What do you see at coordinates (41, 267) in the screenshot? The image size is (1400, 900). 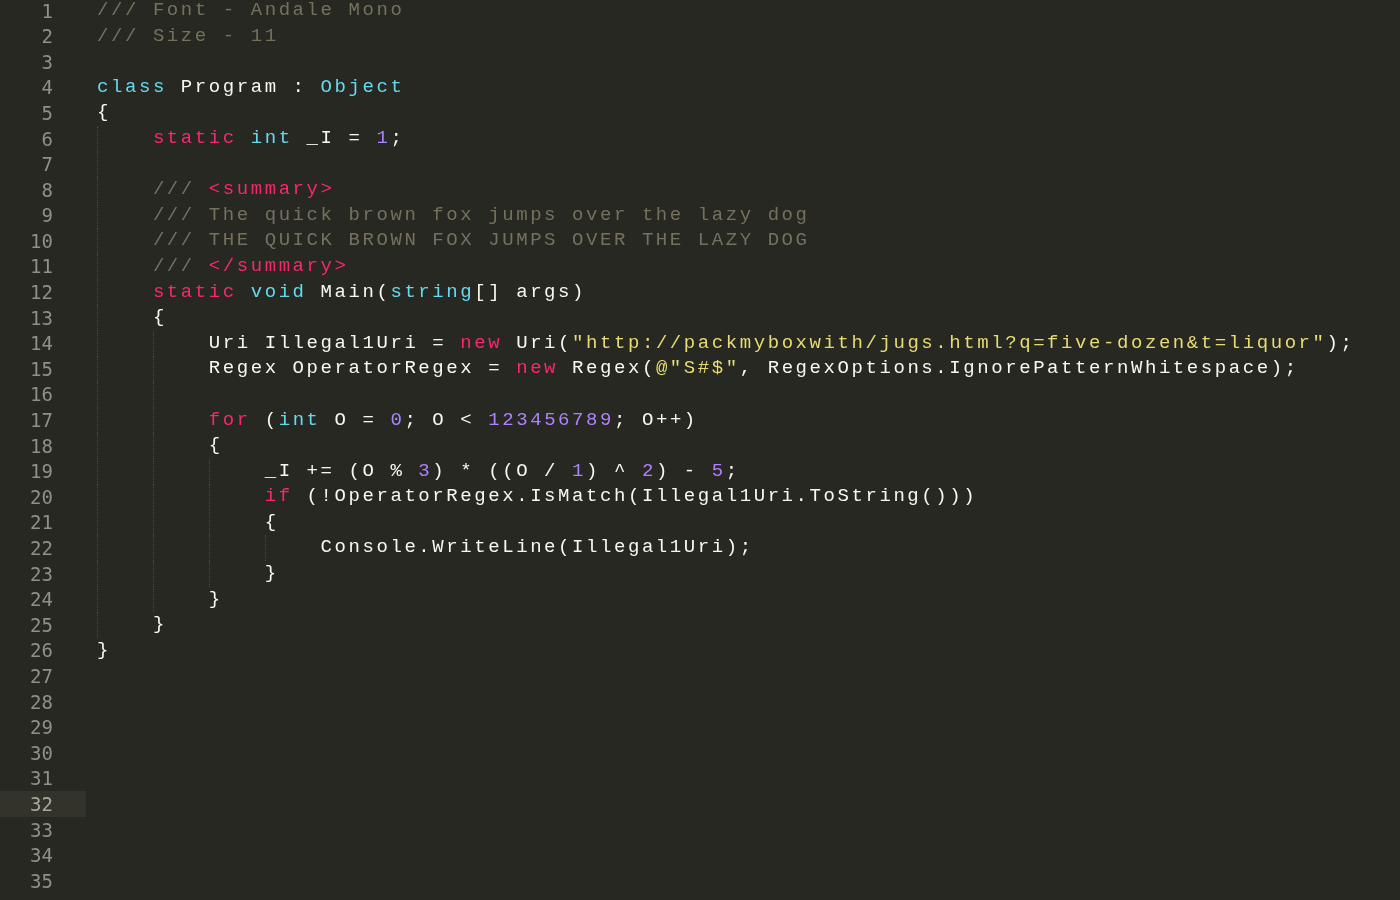 I see `line-number: 11` at bounding box center [41, 267].